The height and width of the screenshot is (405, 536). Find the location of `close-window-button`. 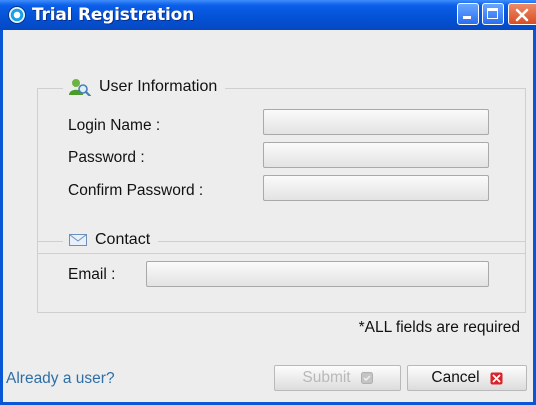

close-window-button is located at coordinates (522, 14).